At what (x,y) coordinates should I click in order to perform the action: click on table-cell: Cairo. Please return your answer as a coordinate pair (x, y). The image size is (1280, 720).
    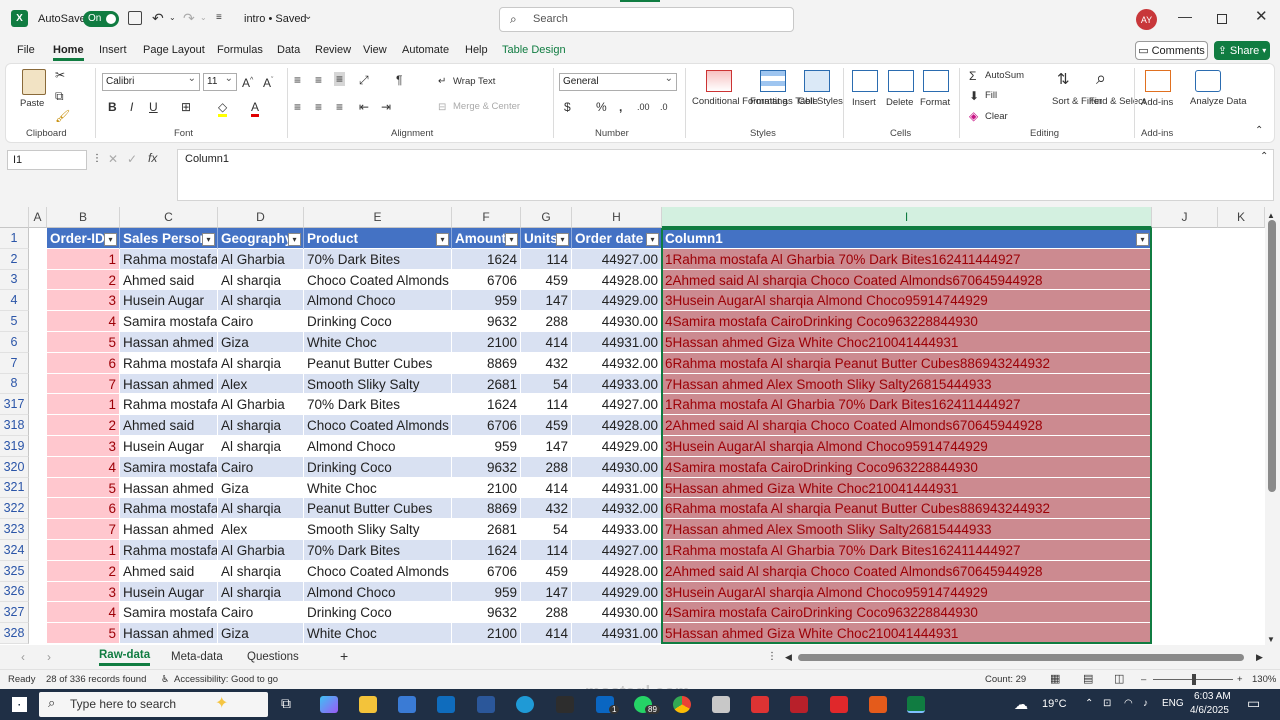
    Looking at the image, I should click on (261, 467).